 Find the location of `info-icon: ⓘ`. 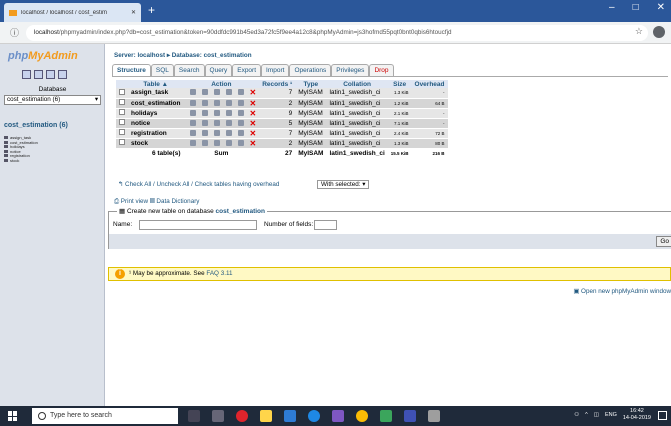

info-icon: ⓘ is located at coordinates (14, 32).